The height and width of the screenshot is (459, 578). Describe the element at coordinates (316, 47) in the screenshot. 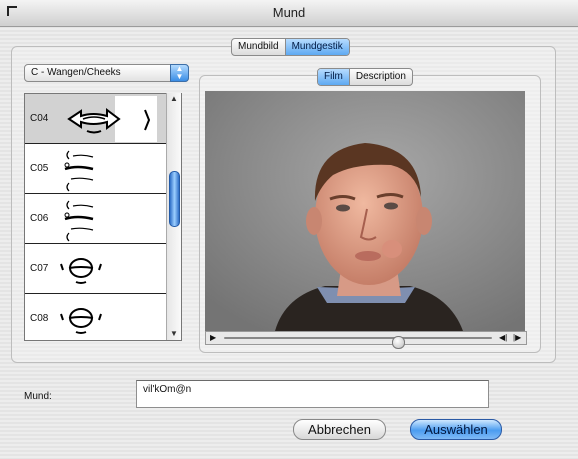

I see `tab-mundgestik: Mundgestik` at that location.